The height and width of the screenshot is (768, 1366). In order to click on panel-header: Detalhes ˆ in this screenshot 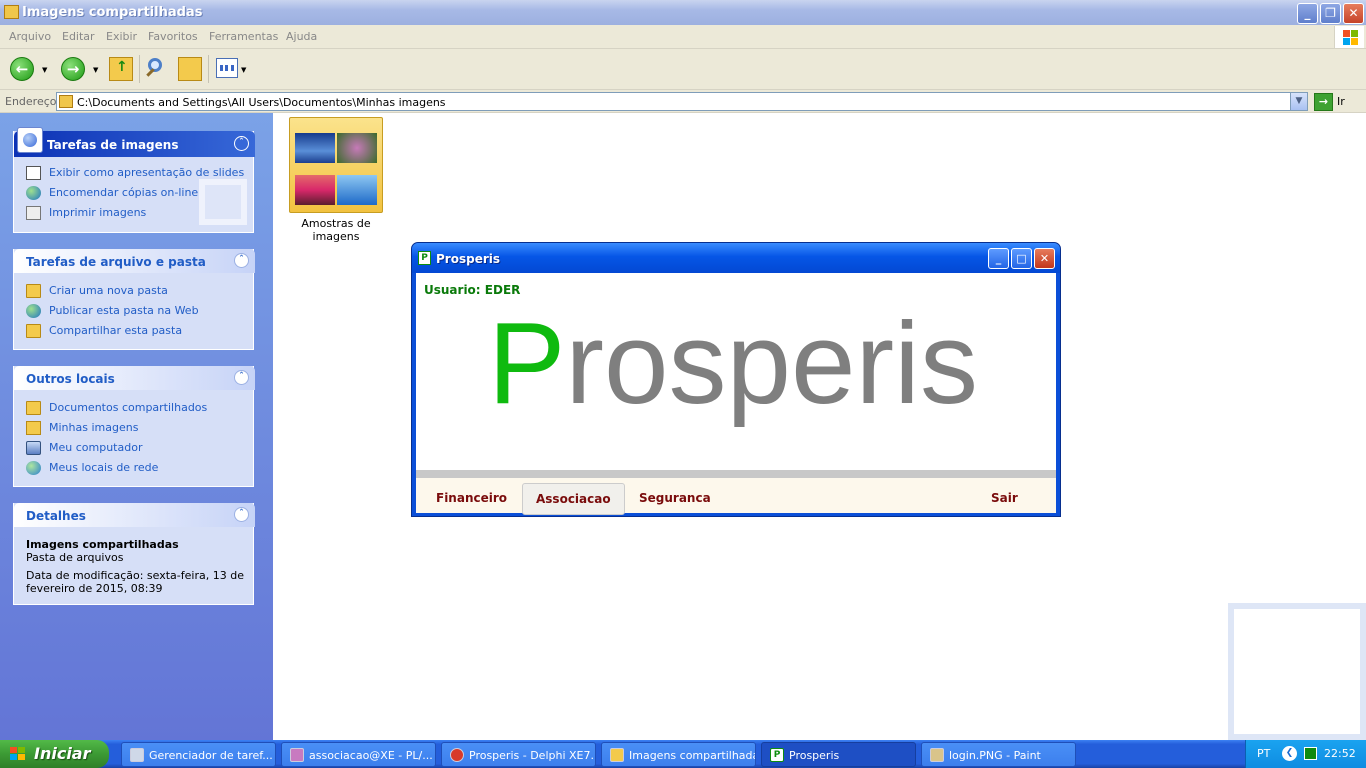, I will do `click(134, 515)`.